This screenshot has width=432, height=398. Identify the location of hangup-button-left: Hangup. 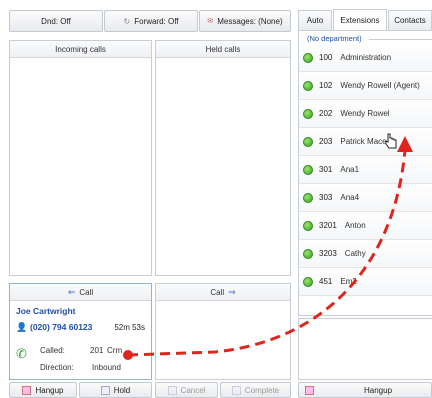
(43, 390).